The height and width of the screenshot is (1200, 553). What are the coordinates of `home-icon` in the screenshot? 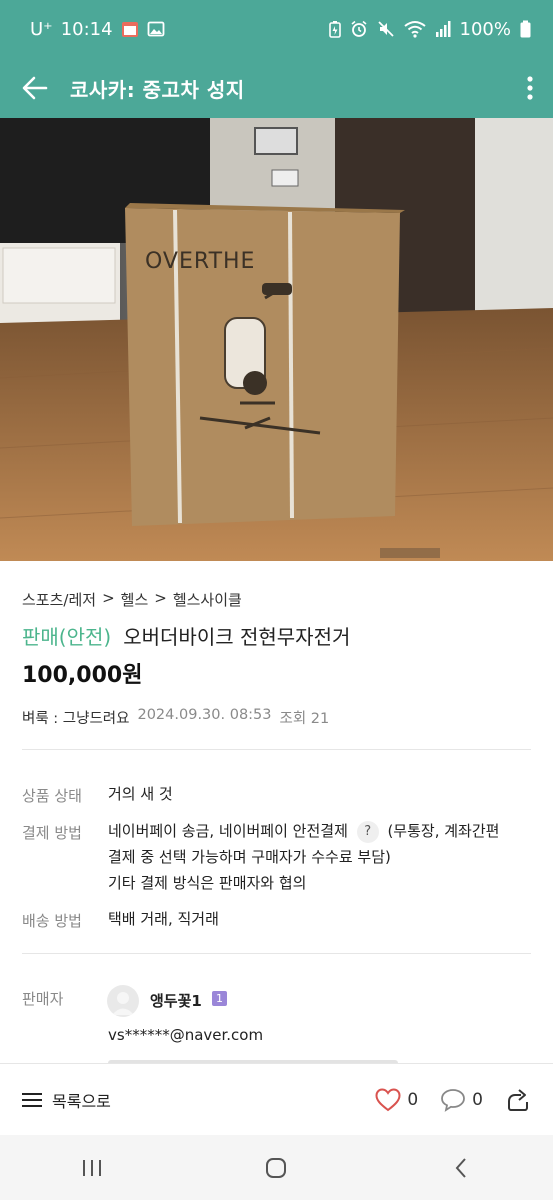 It's located at (276, 1167).